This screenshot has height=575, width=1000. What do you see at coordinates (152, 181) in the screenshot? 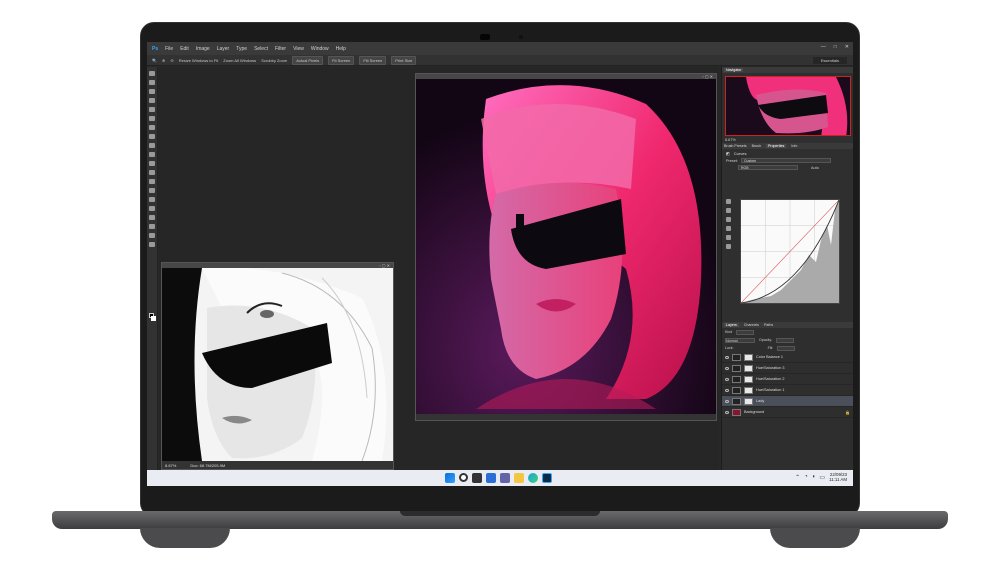
I see `blur-tool-icon` at bounding box center [152, 181].